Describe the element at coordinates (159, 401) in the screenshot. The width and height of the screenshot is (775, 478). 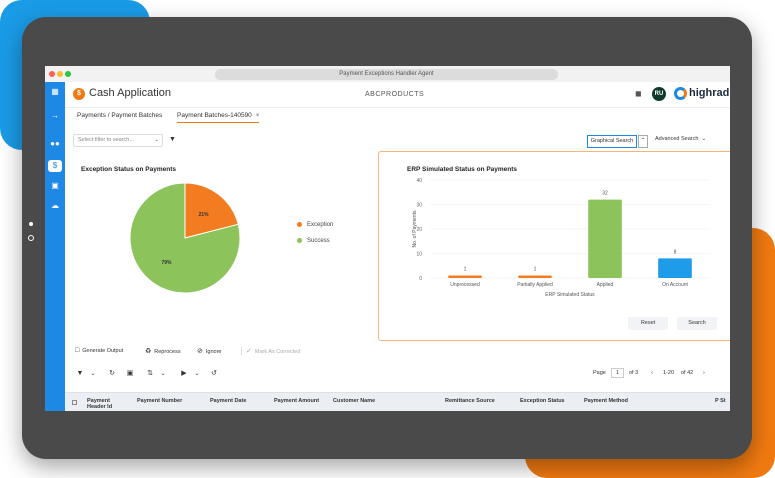
I see `column-header: Payment Number` at that location.